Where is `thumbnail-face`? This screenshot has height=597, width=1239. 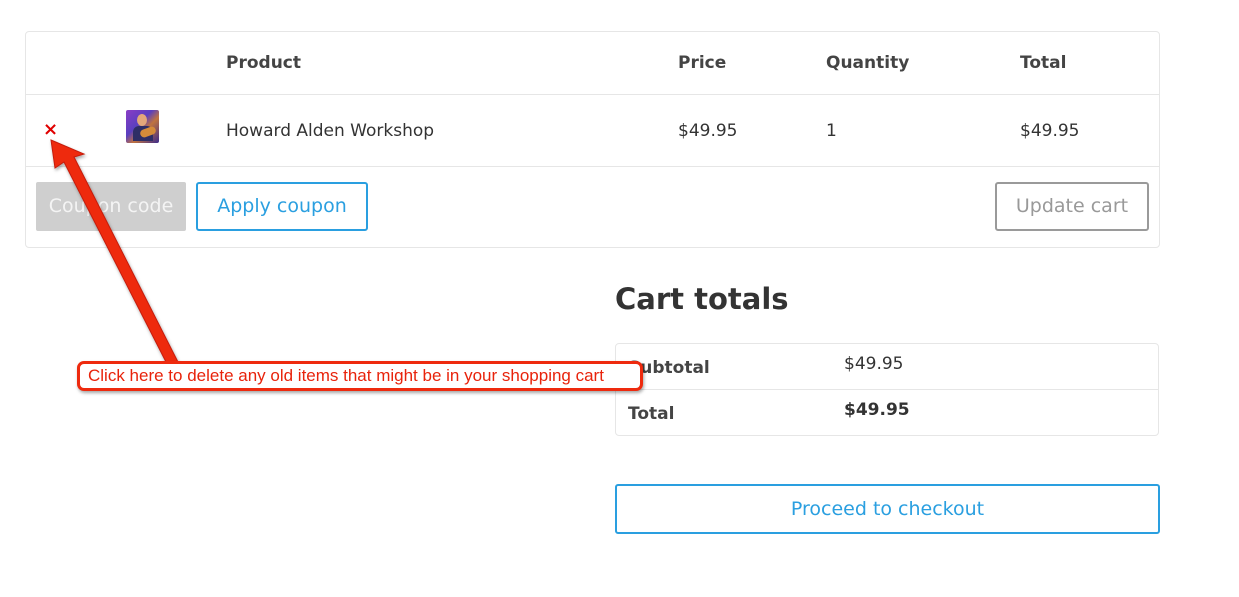
thumbnail-face is located at coordinates (142, 120).